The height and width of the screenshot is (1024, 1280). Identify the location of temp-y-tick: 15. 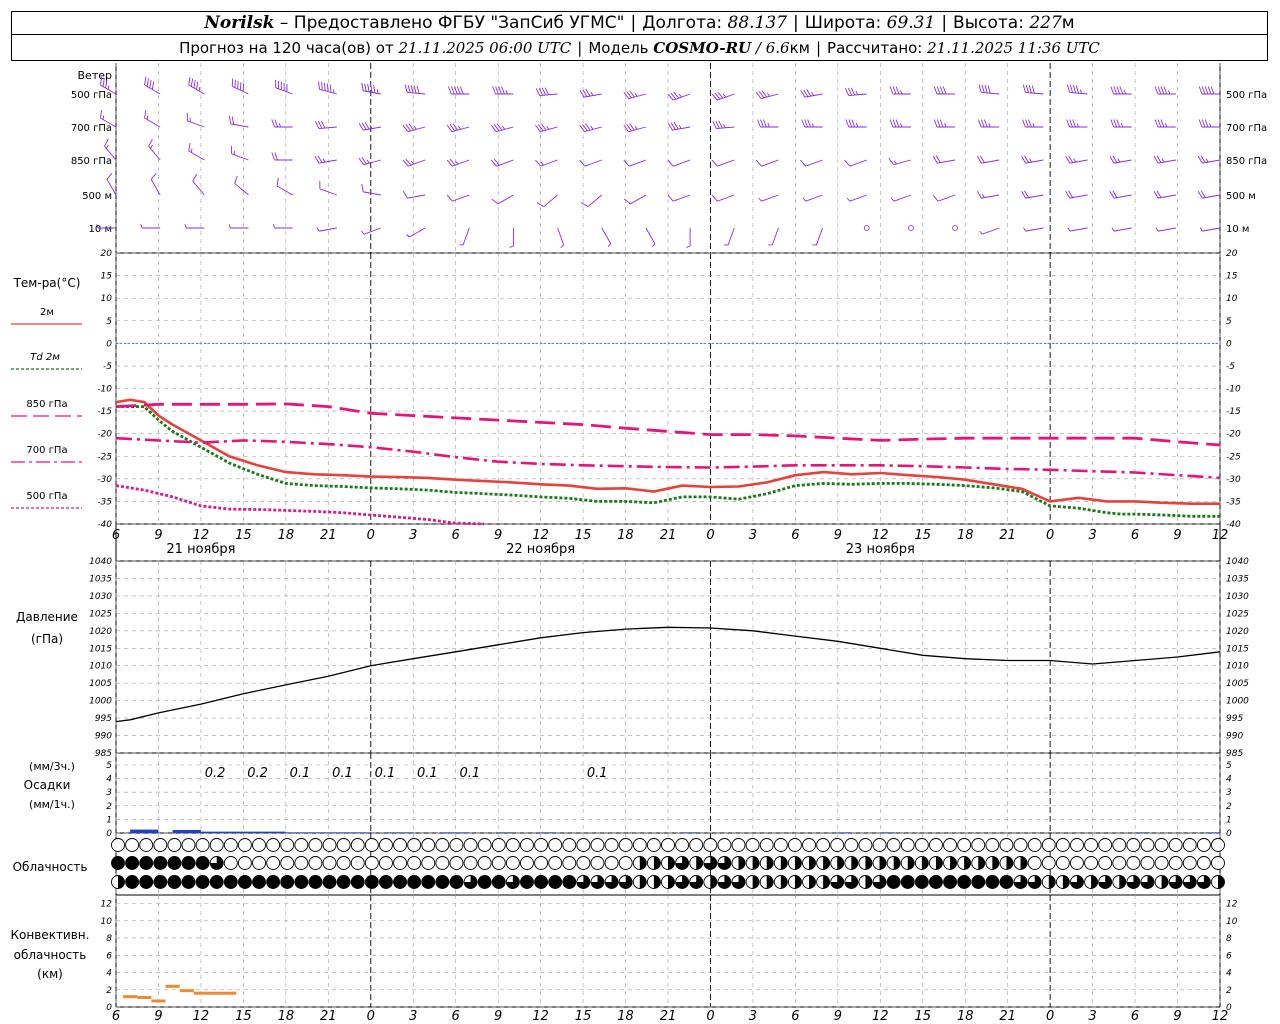
(107, 277).